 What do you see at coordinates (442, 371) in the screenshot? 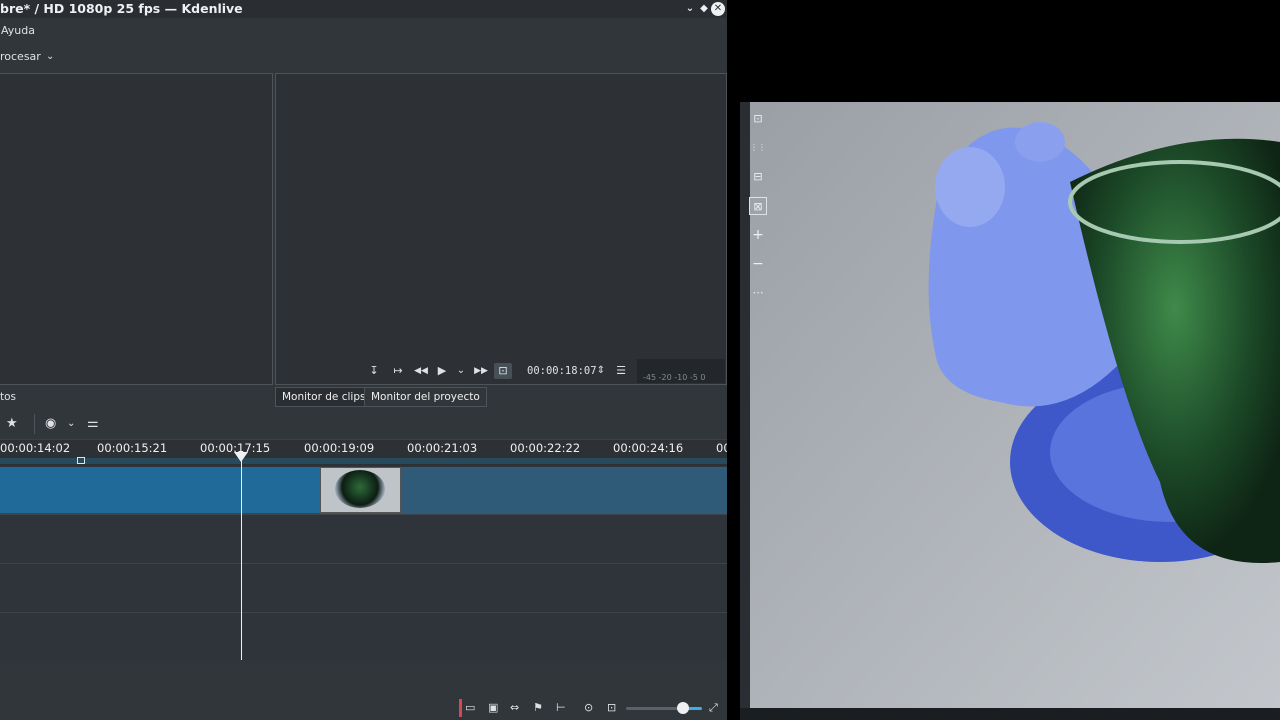
I see `play-icon: ▶` at bounding box center [442, 371].